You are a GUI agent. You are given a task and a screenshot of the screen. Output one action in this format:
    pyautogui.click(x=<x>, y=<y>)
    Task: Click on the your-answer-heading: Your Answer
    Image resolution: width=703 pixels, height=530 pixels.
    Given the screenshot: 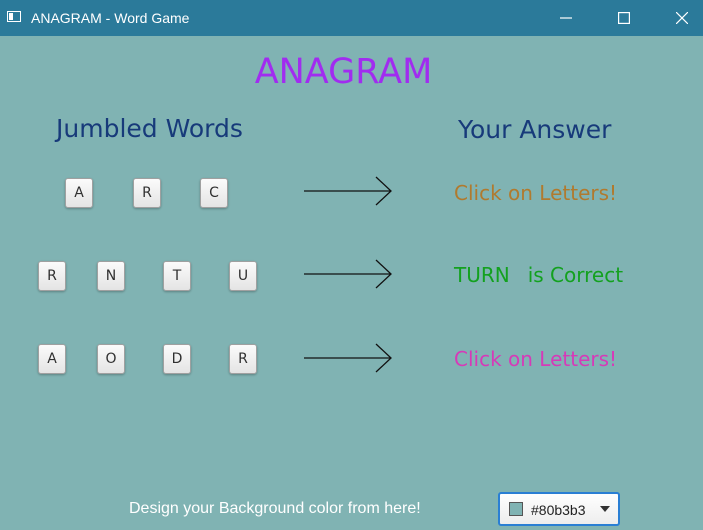 What is the action you would take?
    pyautogui.click(x=535, y=129)
    